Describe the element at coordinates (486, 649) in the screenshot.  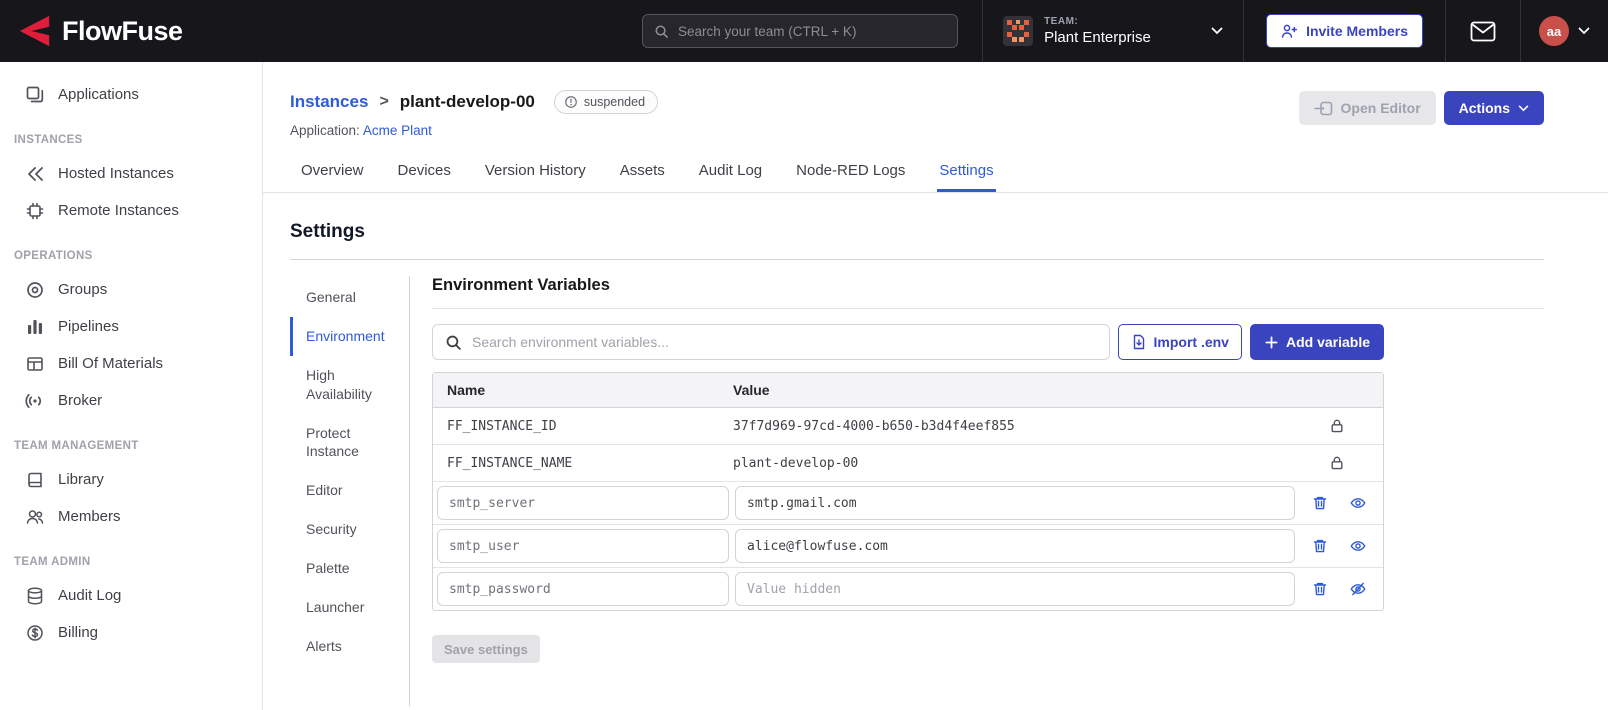
I see `save-settings-button: Save settings` at that location.